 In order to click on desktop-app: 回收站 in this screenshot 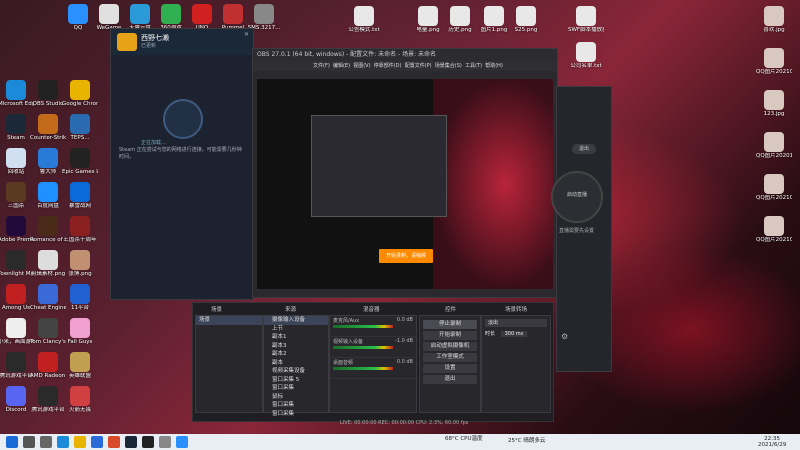, I will do `click(17, 162)`.